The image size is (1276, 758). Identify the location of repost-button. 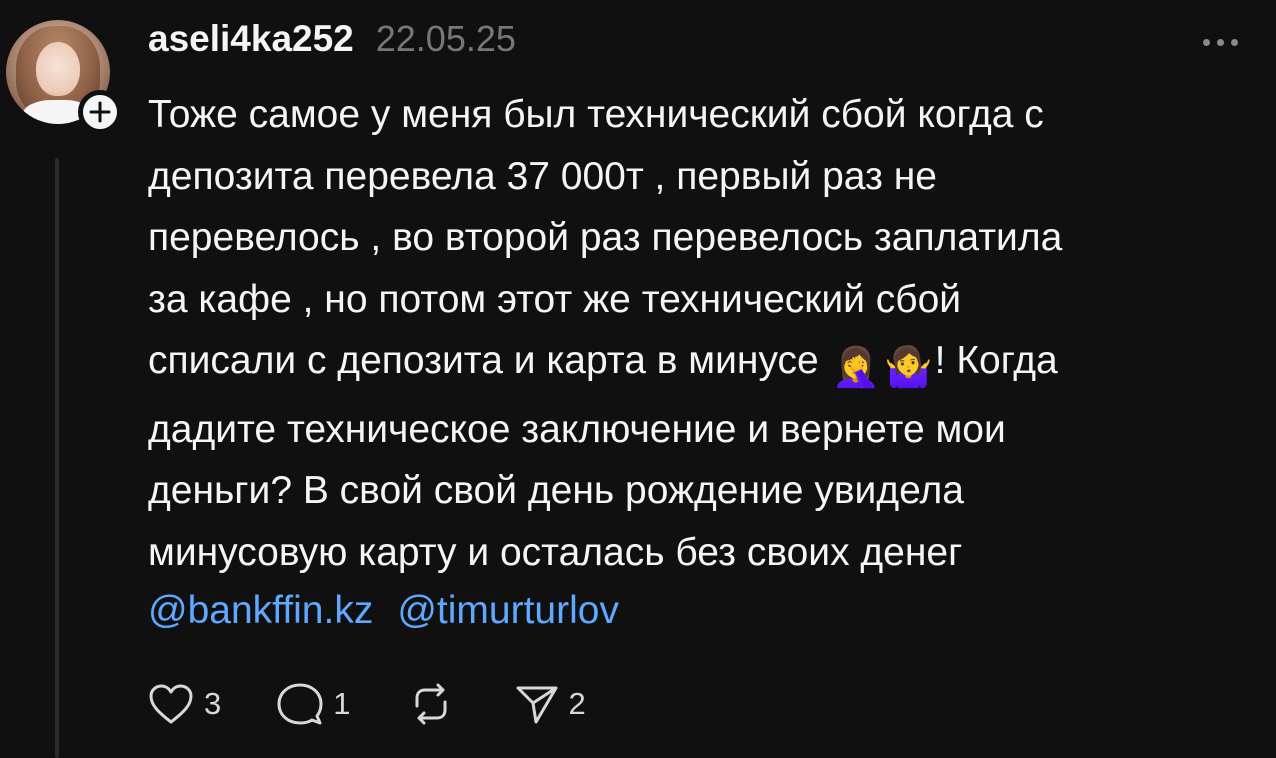
(431, 704).